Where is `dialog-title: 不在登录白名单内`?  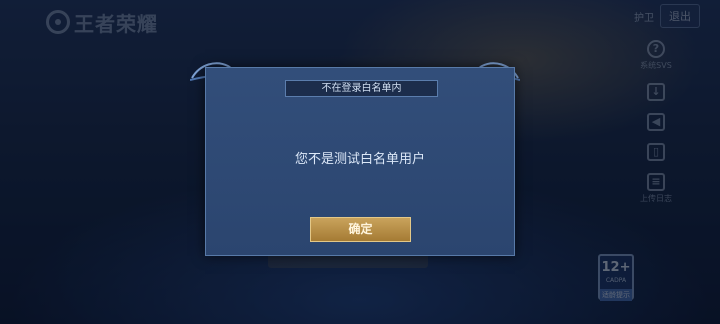
dialog-title: 不在登录白名单内 is located at coordinates (361, 88).